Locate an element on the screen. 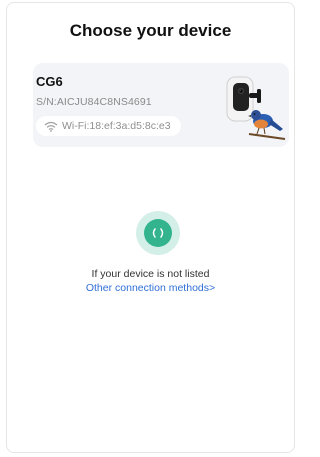  scan-button is located at coordinates (158, 233).